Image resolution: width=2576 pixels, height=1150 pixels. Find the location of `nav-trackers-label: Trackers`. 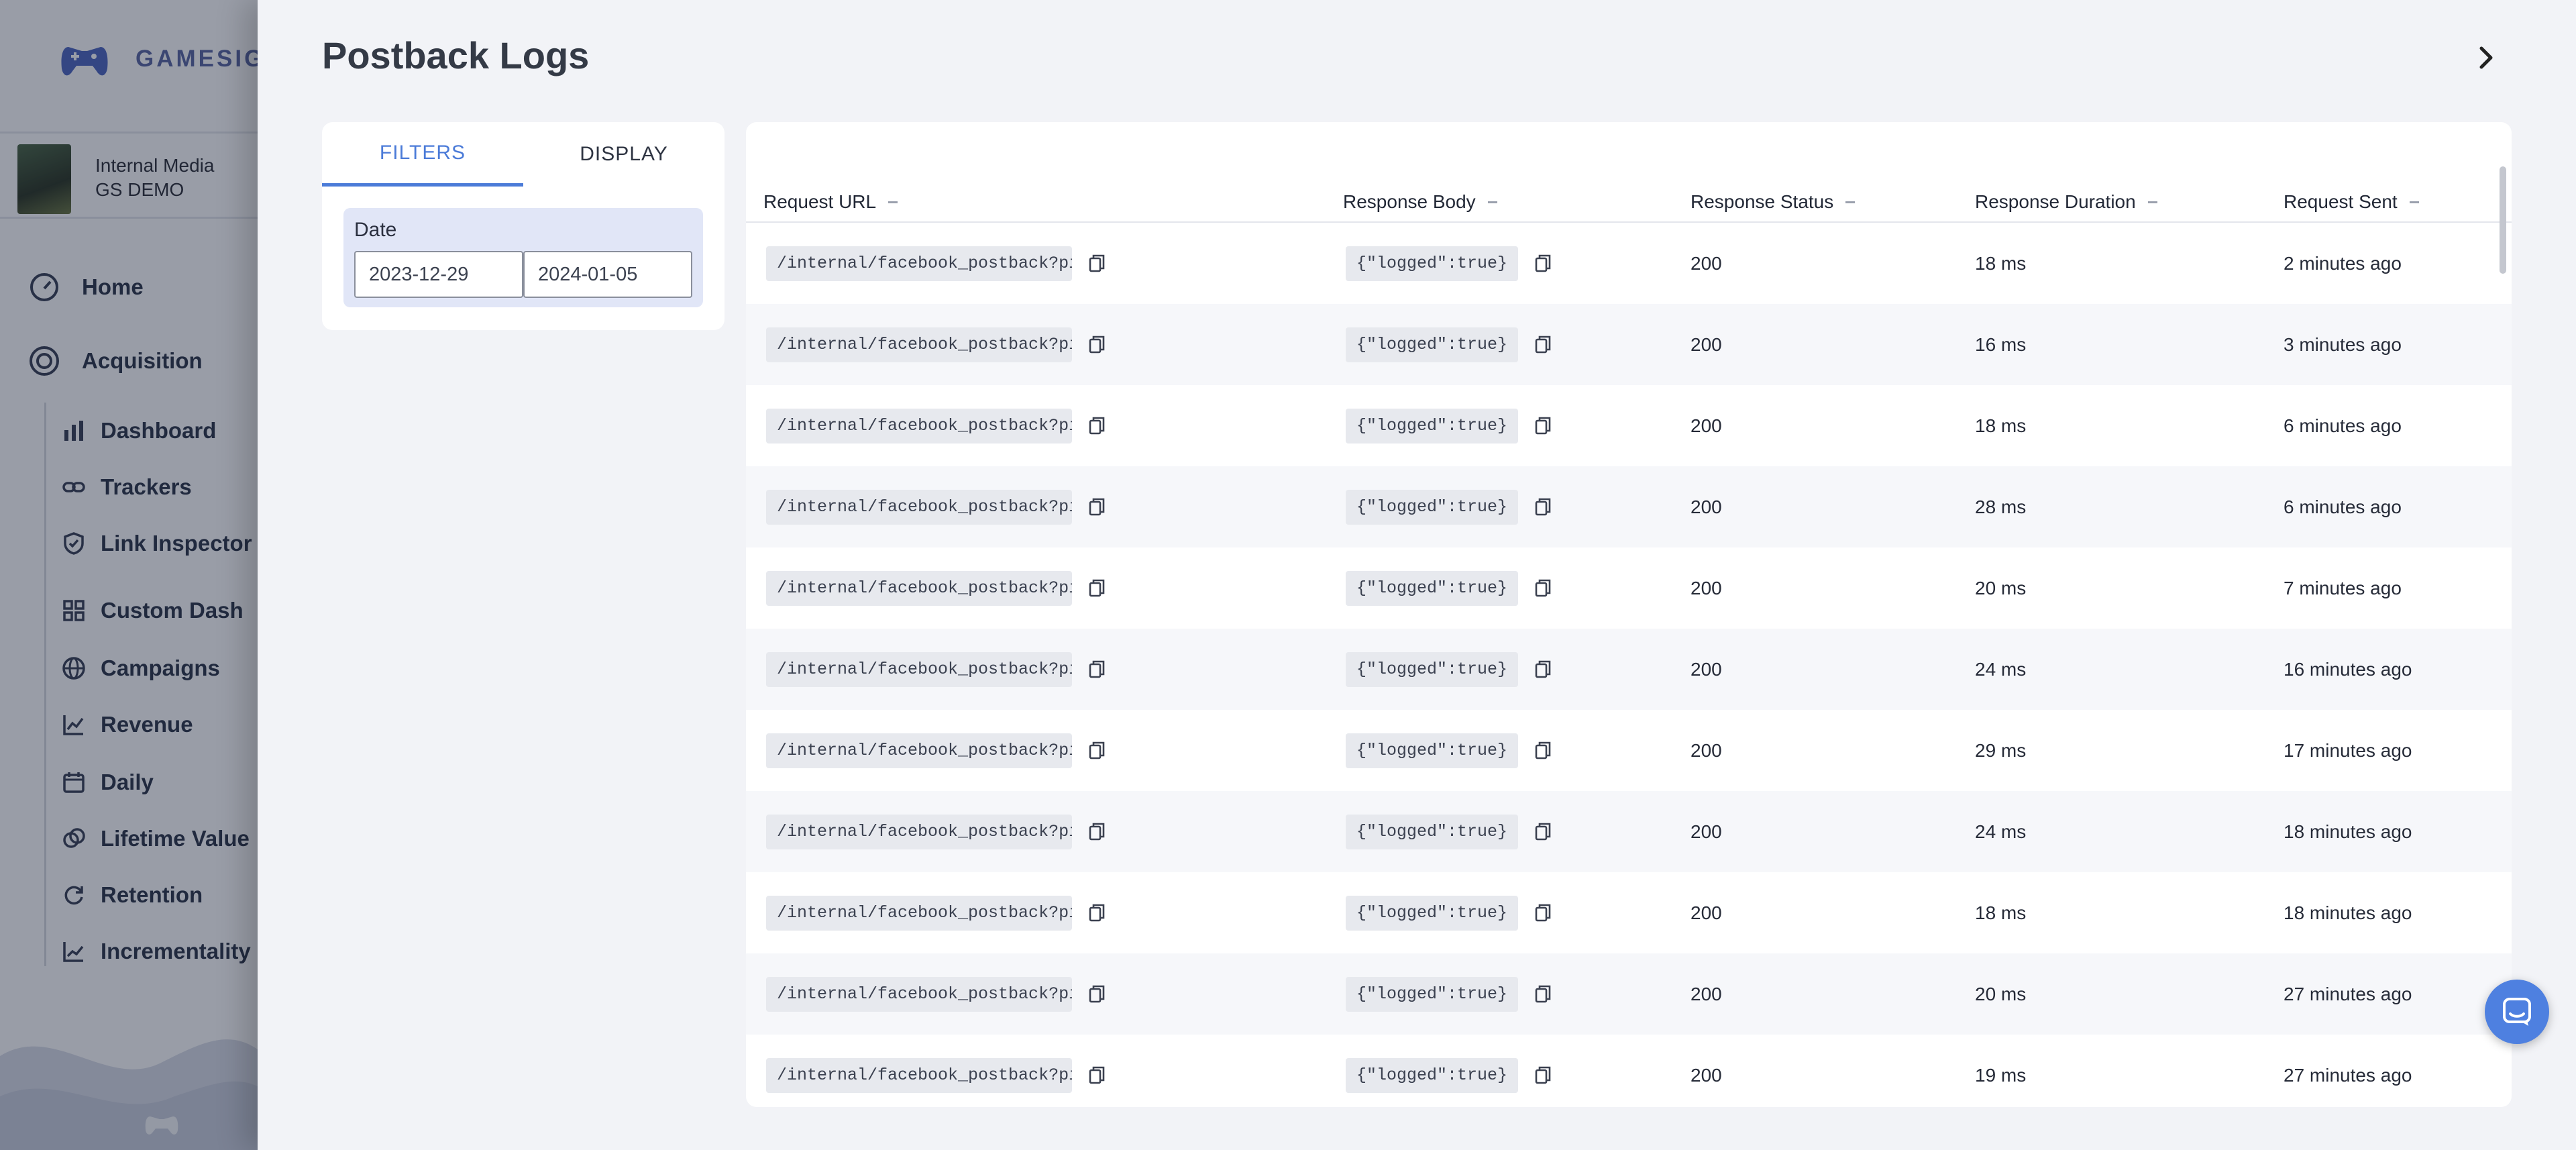

nav-trackers-label: Trackers is located at coordinates (146, 487).